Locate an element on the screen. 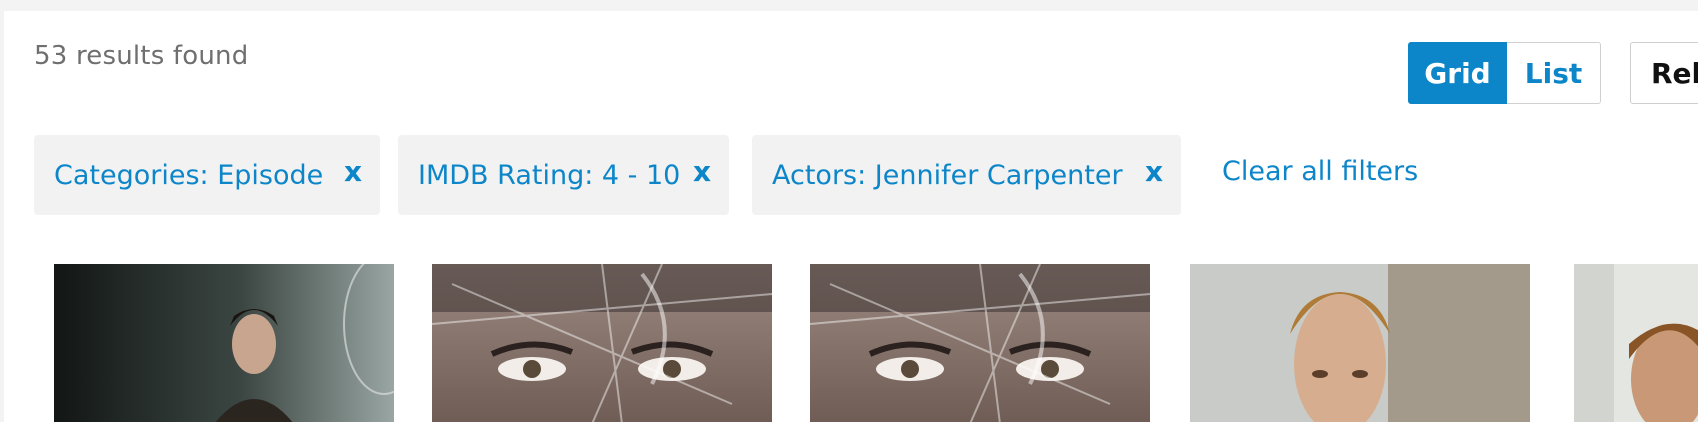 The height and width of the screenshot is (422, 1698). filter-chip-label: IMDB Rating: 4 - 10 is located at coordinates (549, 175).